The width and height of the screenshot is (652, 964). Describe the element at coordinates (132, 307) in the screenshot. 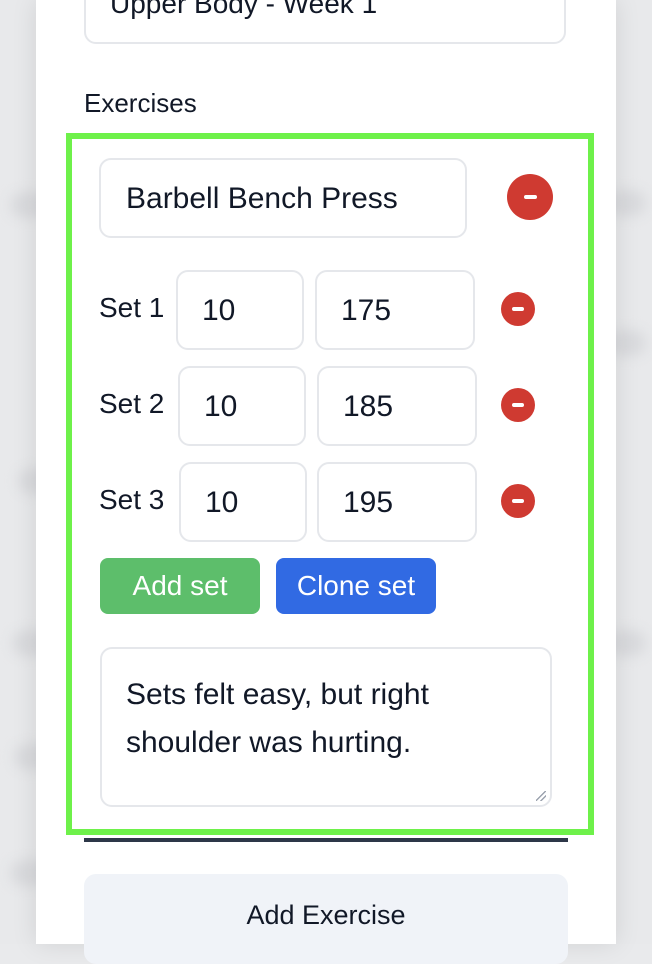

I see `set-label: Set 1` at that location.